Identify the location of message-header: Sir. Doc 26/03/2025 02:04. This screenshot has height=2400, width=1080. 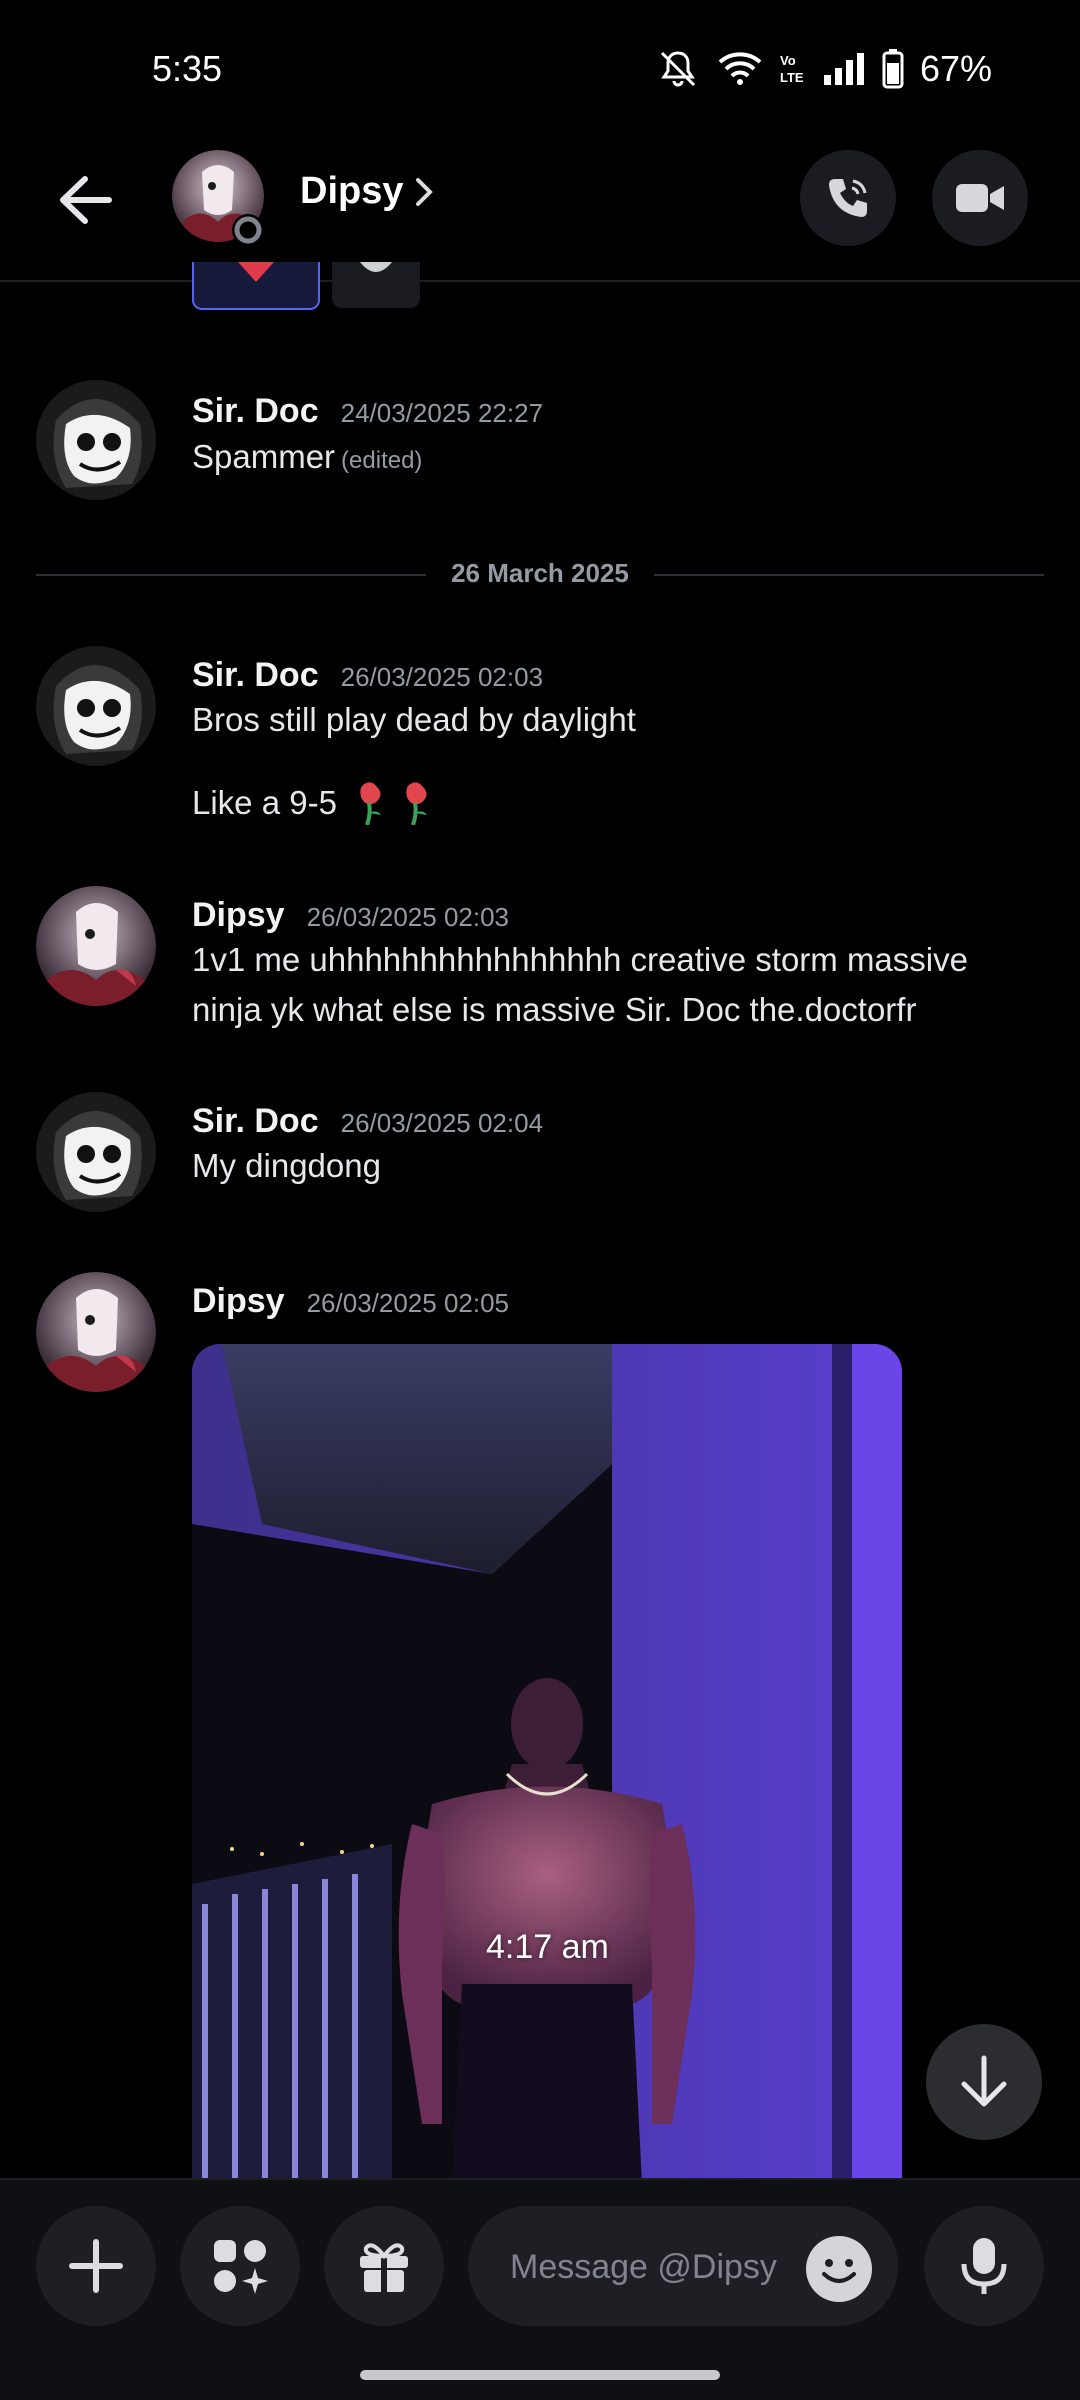
(367, 1121).